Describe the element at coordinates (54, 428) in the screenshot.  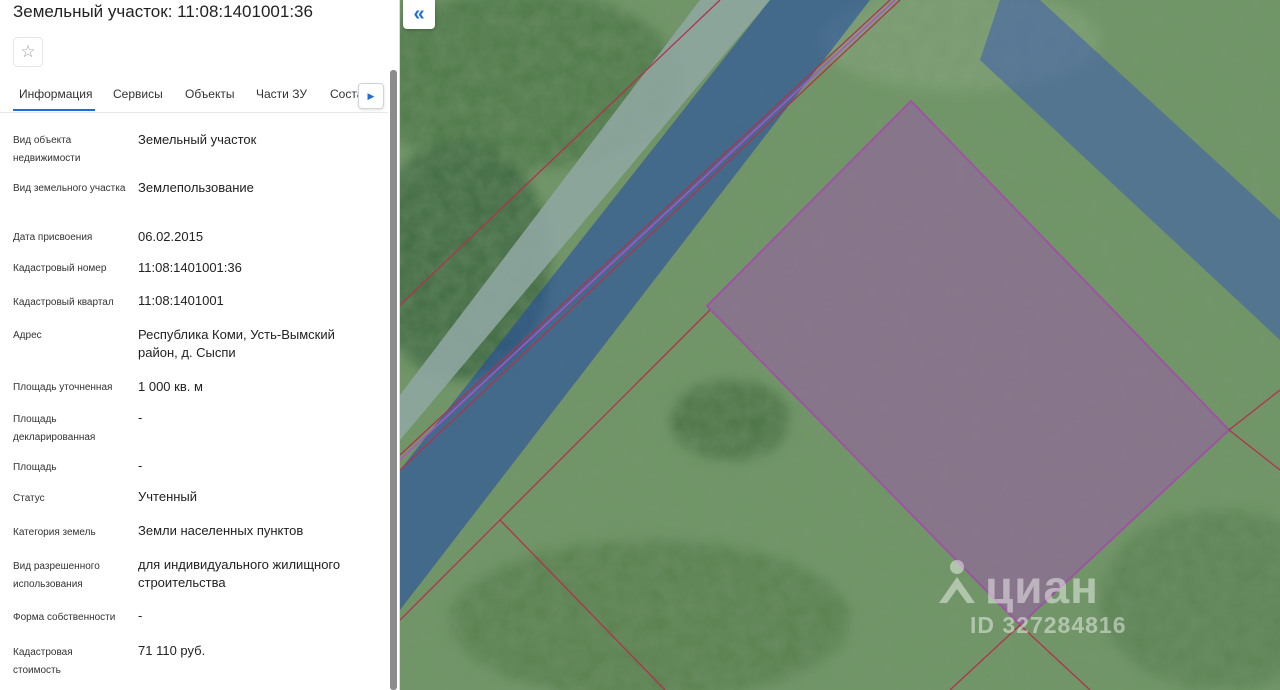
I see `field-label-area-declared: Площадь декларированная` at that location.